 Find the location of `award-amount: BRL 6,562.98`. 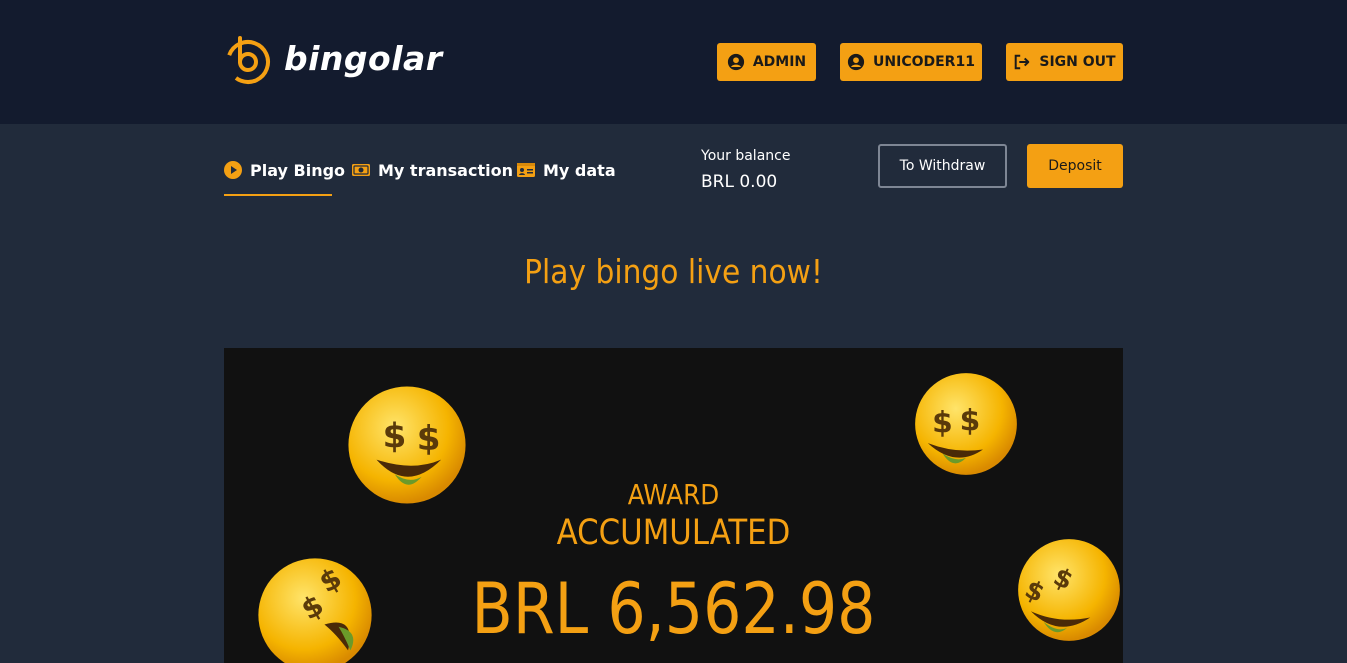

award-amount: BRL 6,562.98 is located at coordinates (673, 609).